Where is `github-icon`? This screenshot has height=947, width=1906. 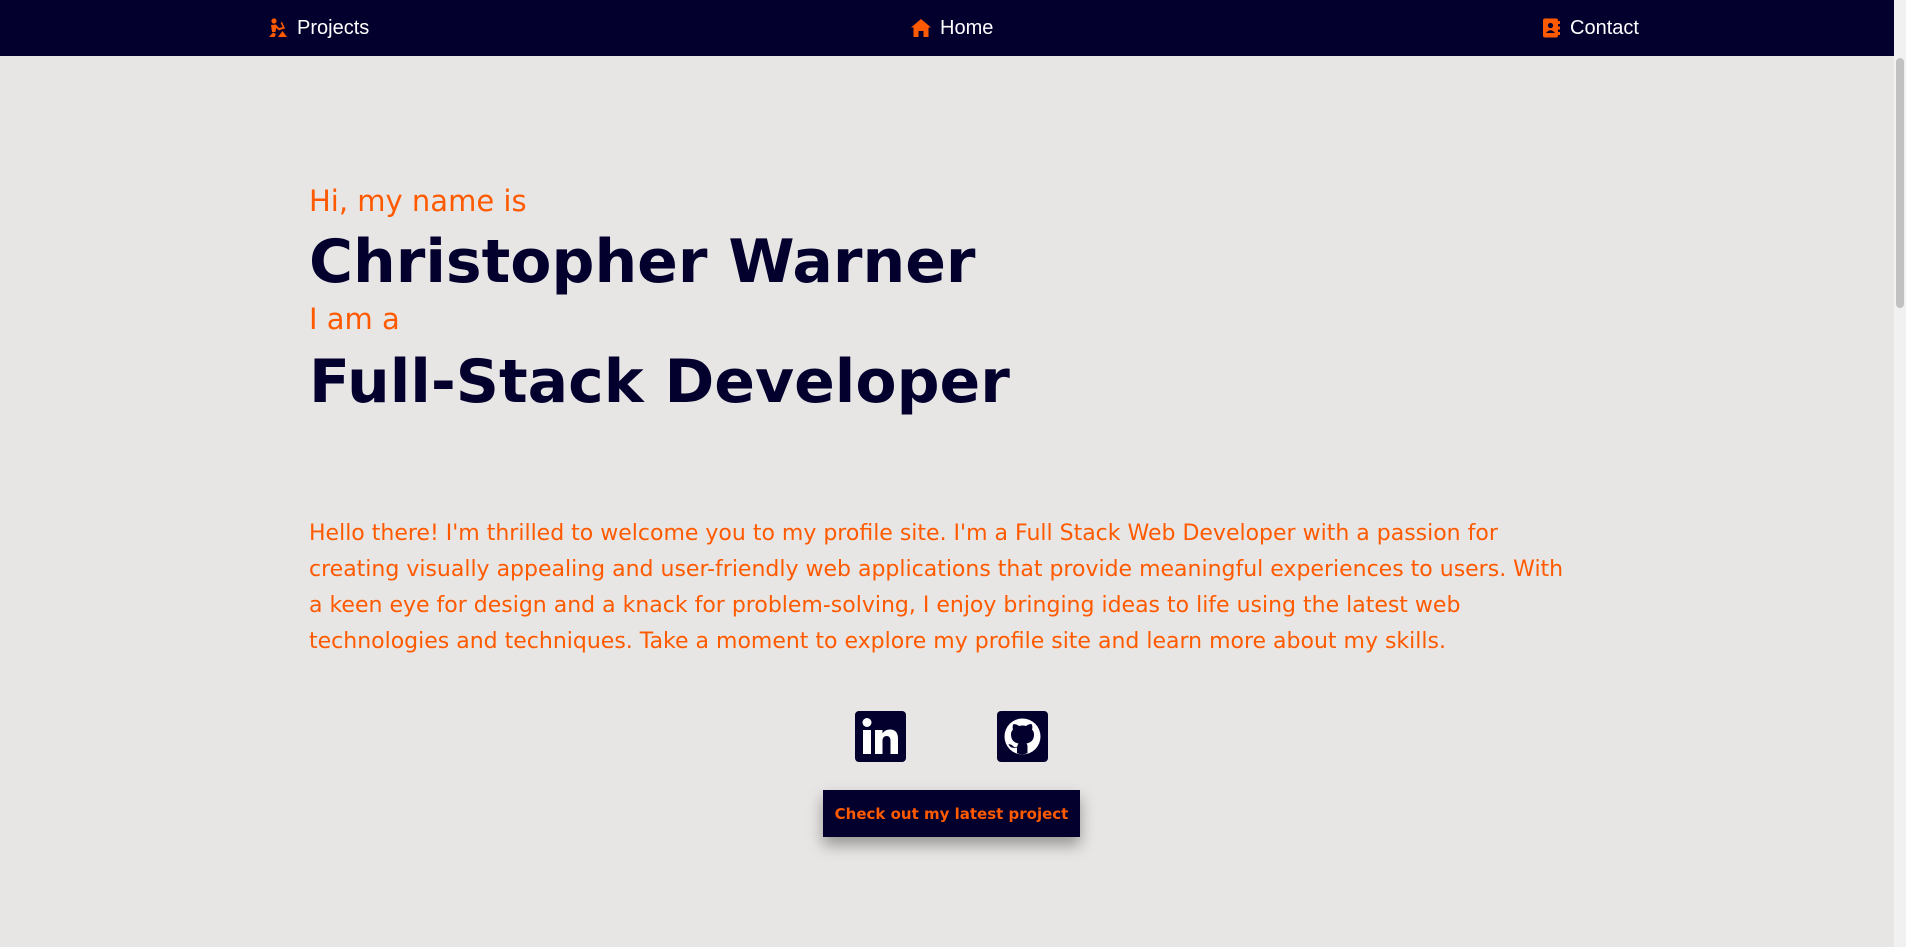
github-icon is located at coordinates (1022, 738).